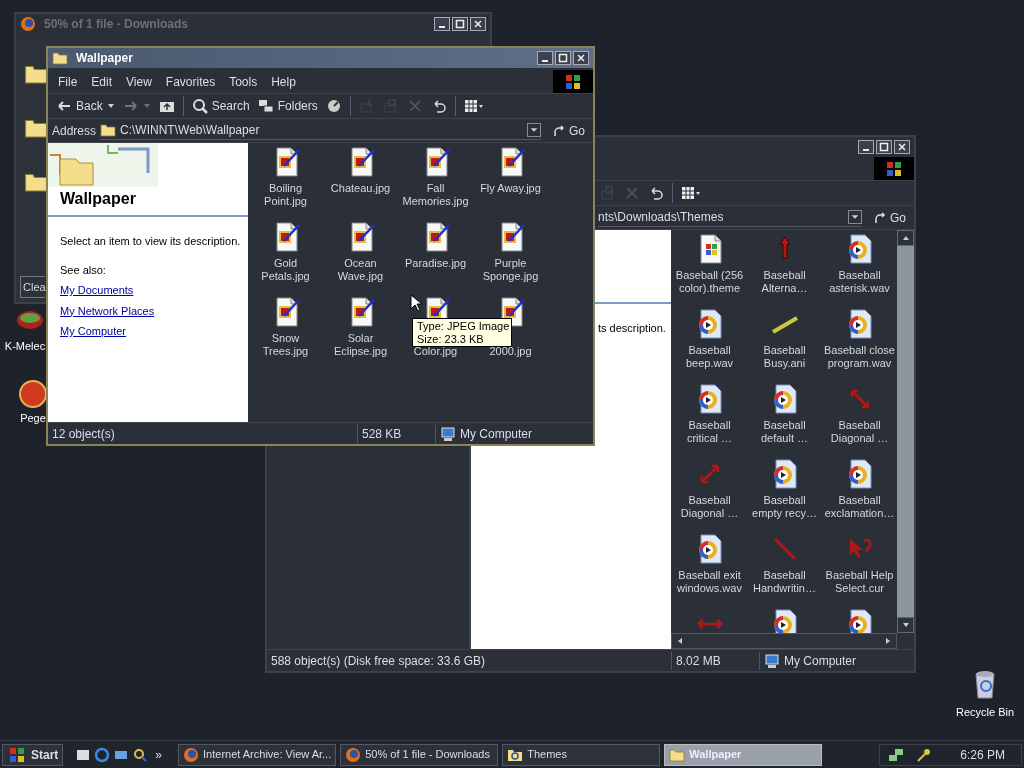  What do you see at coordinates (333, 106) in the screenshot?
I see `history-icon` at bounding box center [333, 106].